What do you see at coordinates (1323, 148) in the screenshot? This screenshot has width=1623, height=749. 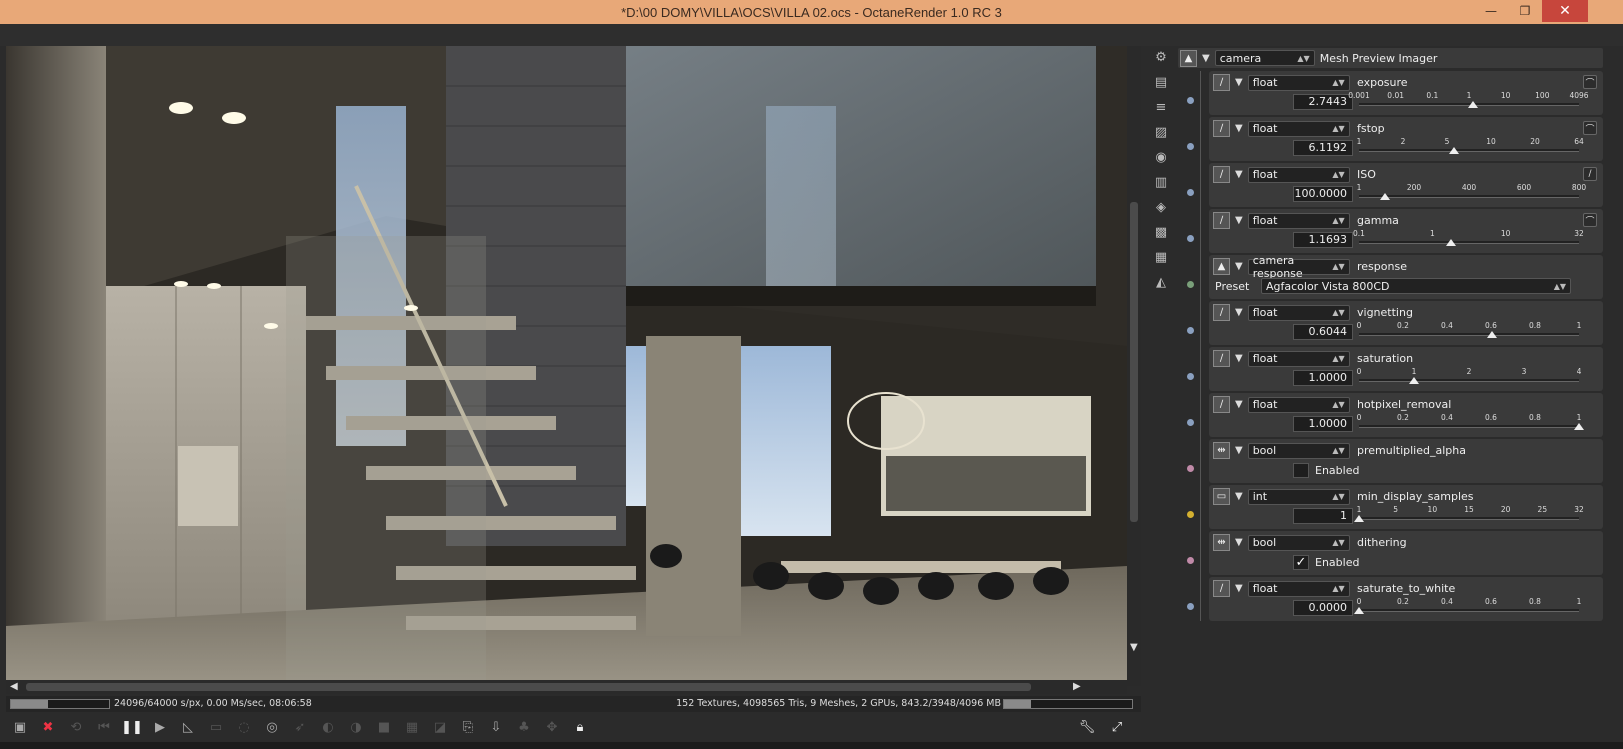 I see `param-value-input: 6.1192` at bounding box center [1323, 148].